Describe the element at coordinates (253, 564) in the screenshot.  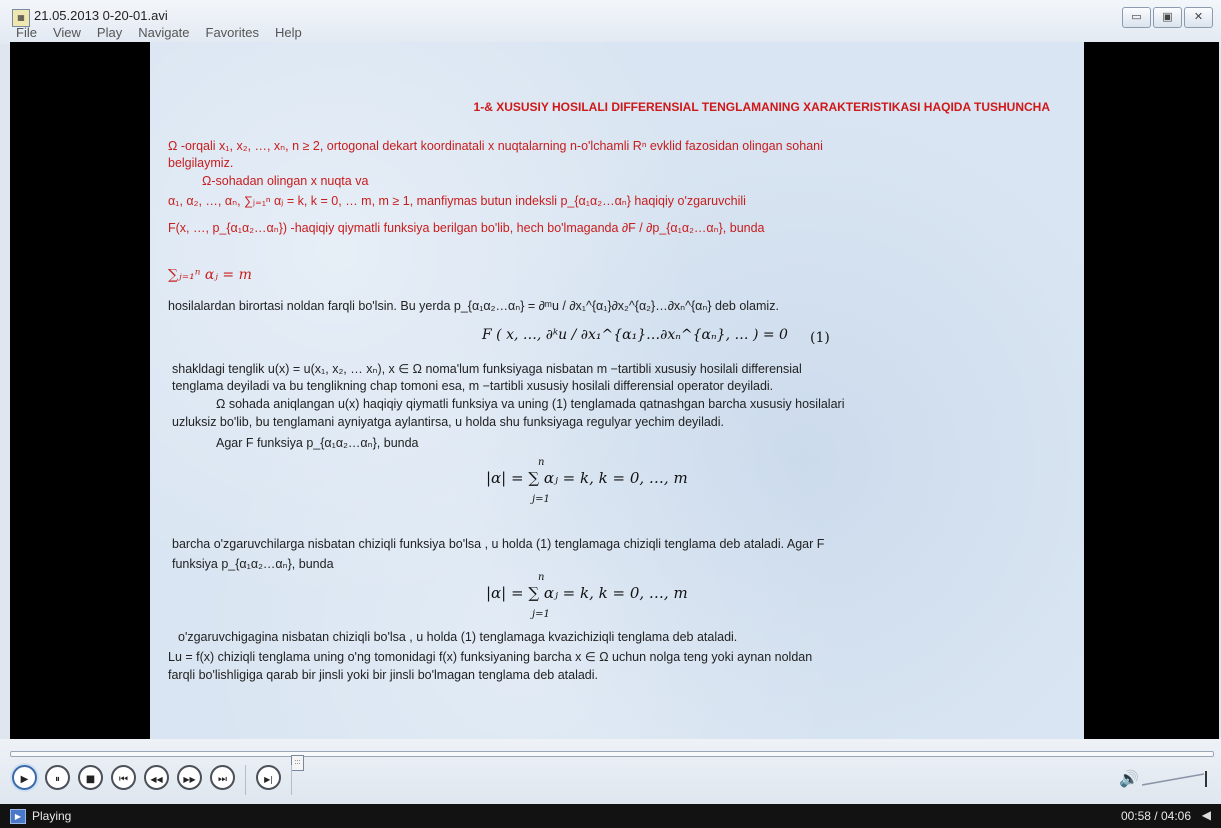
I see `slide-line-14: funksiya p_{α₁α₂…αₙ}, bunda` at that location.